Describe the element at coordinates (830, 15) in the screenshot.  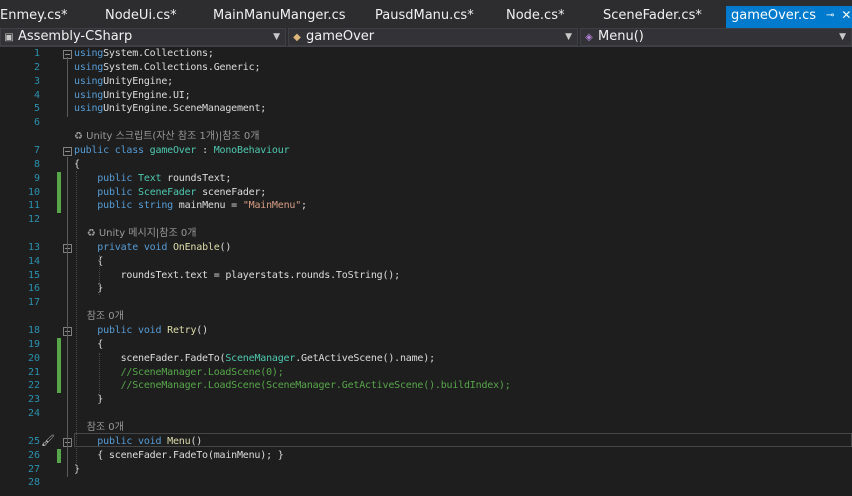
I see `pin-icon: ⊸` at that location.